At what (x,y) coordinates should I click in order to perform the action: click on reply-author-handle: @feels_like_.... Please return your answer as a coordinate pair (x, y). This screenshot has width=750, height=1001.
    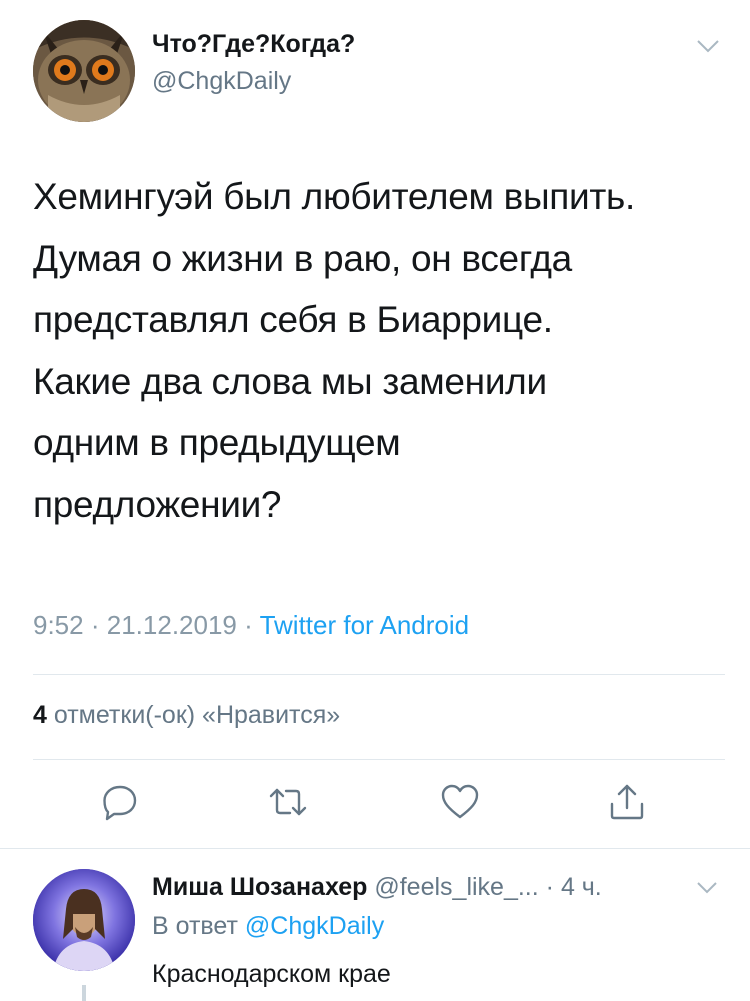
    Looking at the image, I should click on (456, 887).